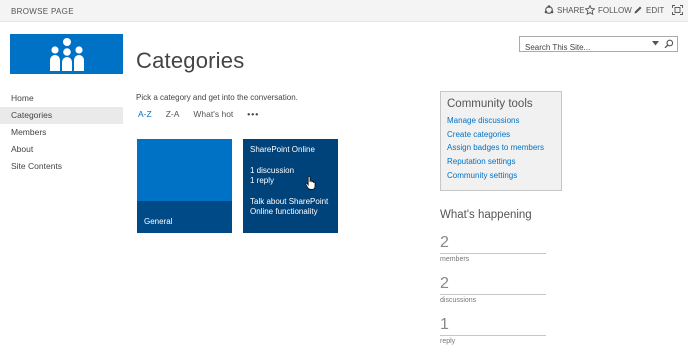 Image resolution: width=688 pixels, height=360 pixels. What do you see at coordinates (504, 121) in the screenshot?
I see `manage-discussions-link: Manage discussions` at bounding box center [504, 121].